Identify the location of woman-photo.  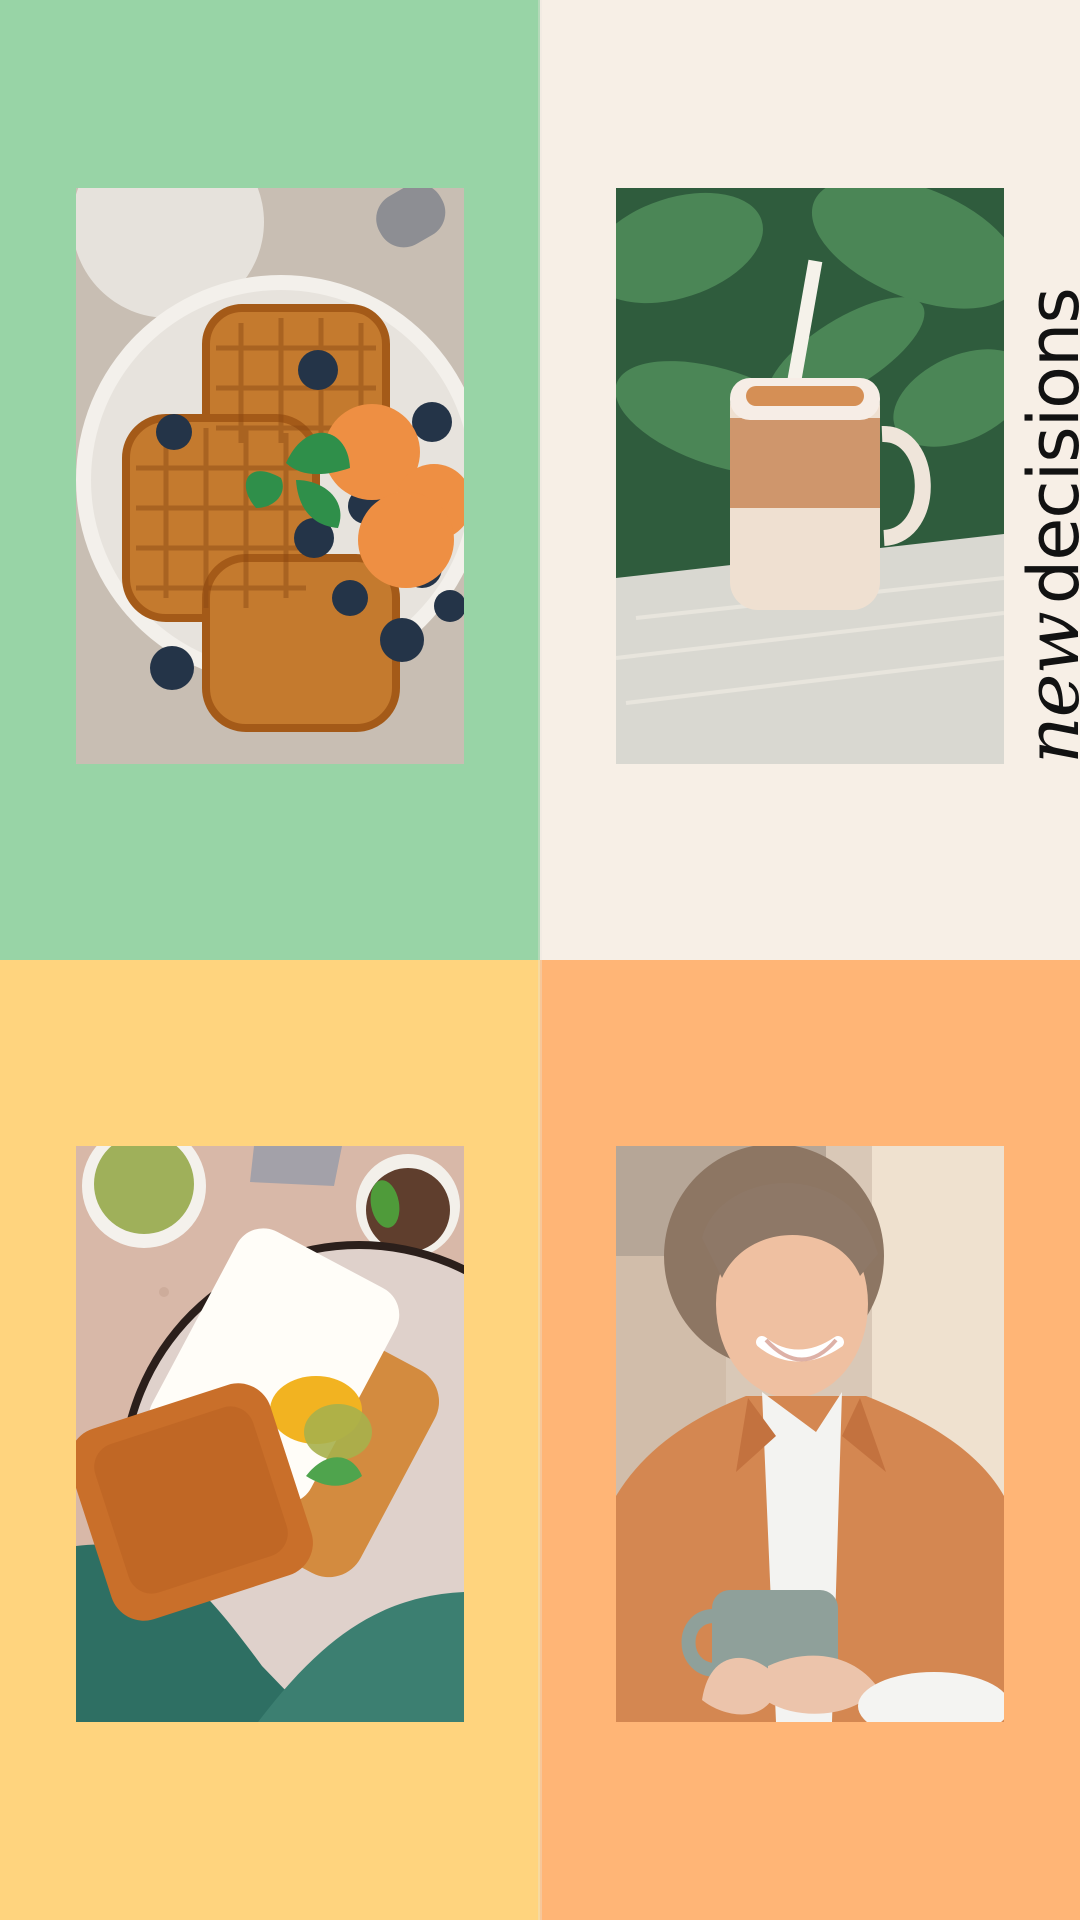
(810, 1434).